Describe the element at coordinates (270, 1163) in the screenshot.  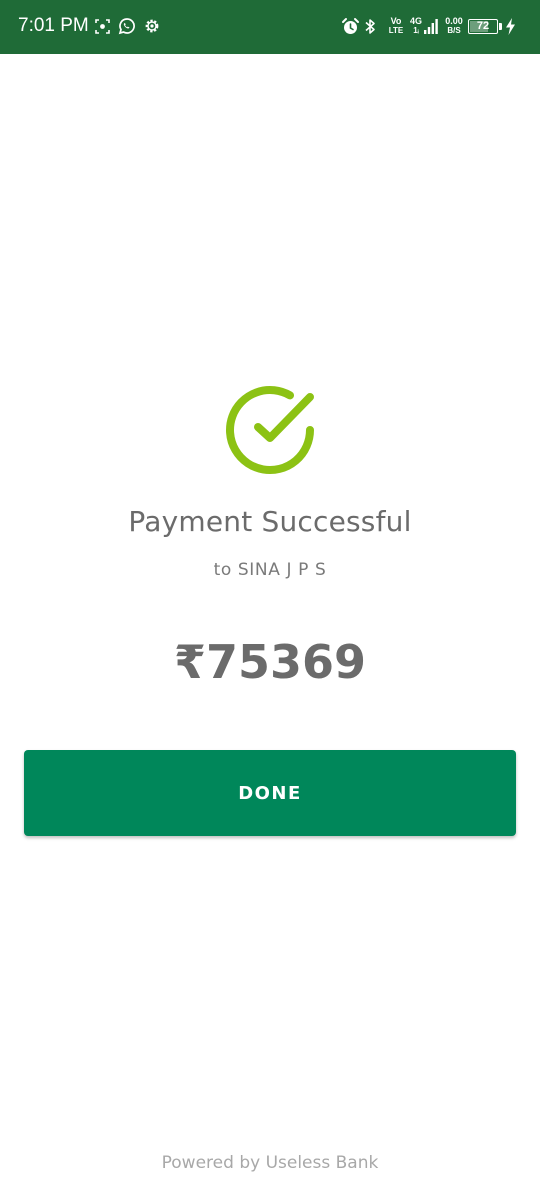
I see `powered-by-footer: Powered by Useless Bank` at that location.